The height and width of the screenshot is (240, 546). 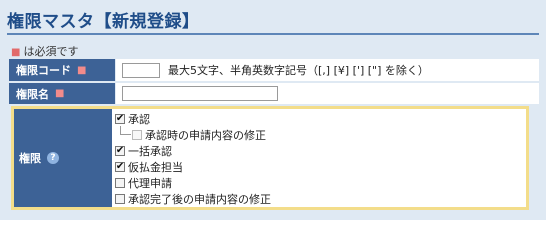 I want to click on checkbox-advance-payment: ✔, so click(x=120, y=167).